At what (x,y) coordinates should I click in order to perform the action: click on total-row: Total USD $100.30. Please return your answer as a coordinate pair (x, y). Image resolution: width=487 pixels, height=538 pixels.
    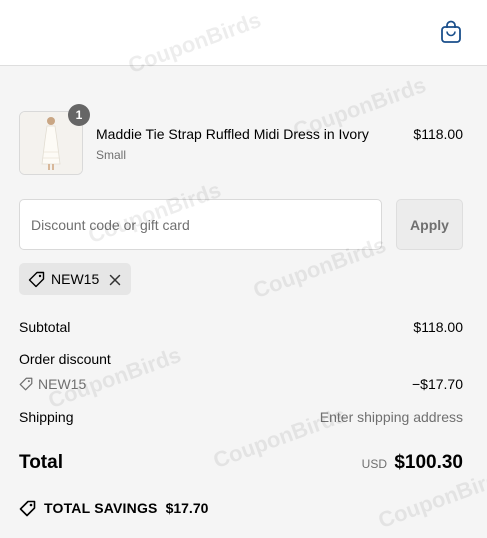
    Looking at the image, I should click on (241, 464).